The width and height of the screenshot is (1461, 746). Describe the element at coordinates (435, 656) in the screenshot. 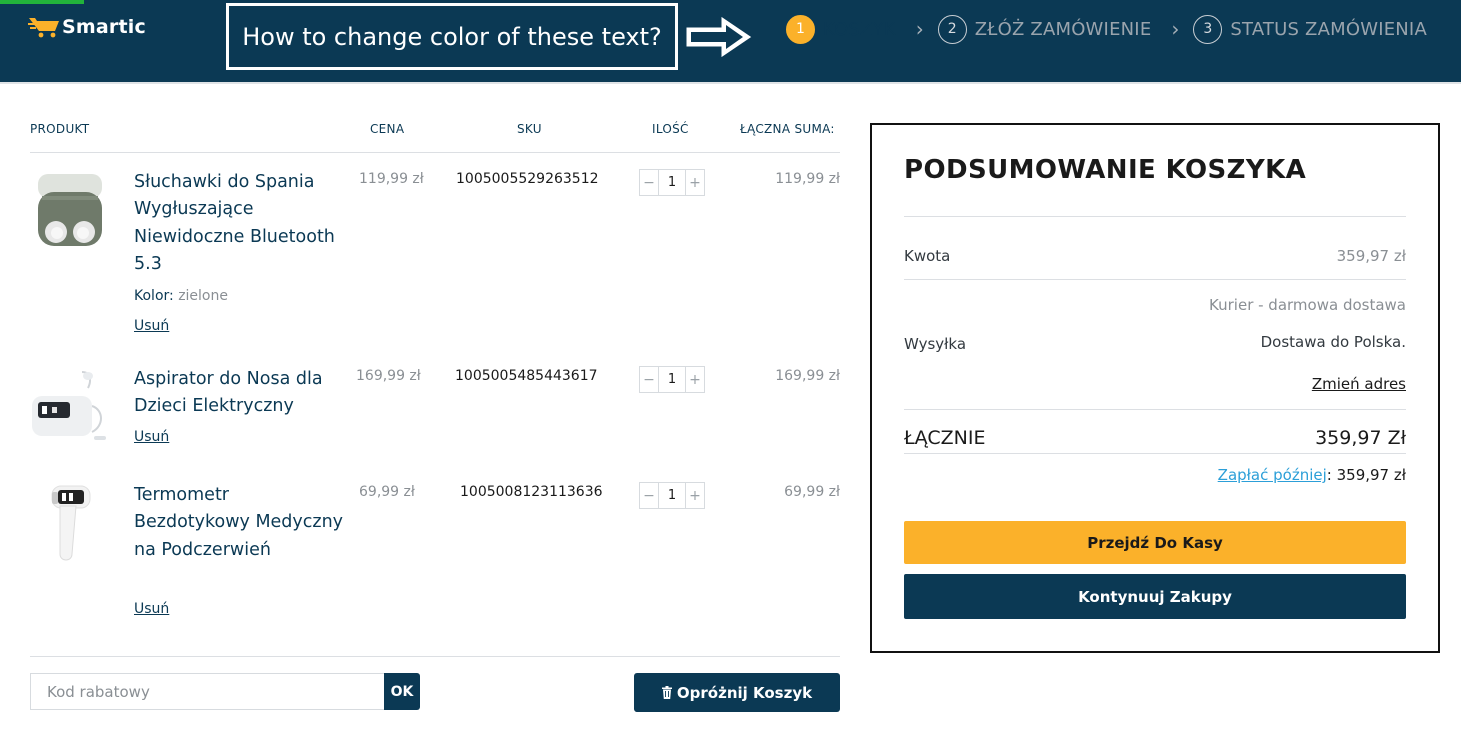

I see `table-bottom-divider` at that location.